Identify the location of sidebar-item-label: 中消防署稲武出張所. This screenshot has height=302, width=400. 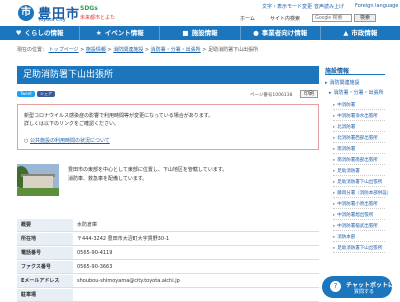
(357, 226).